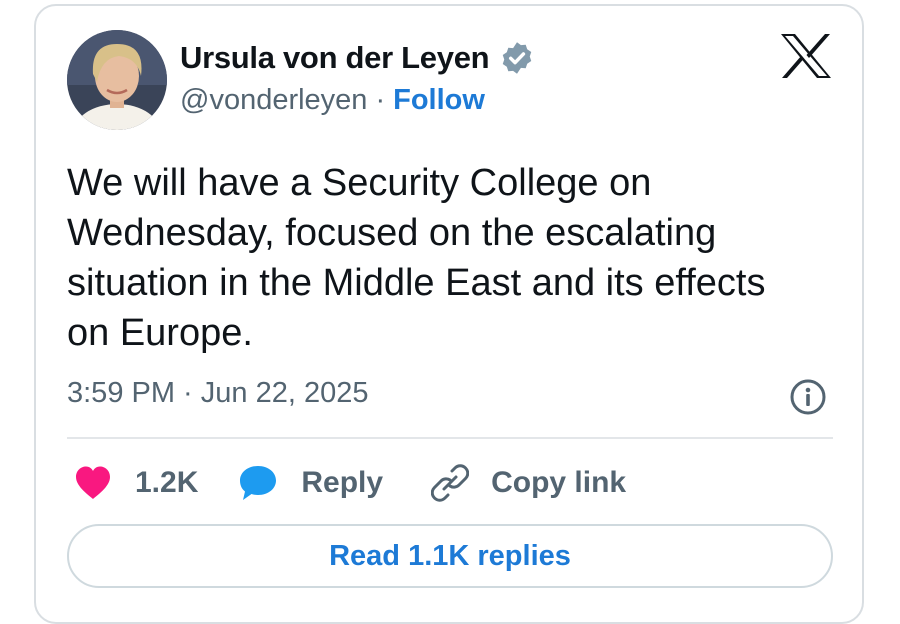 The width and height of the screenshot is (900, 624). I want to click on divider, so click(450, 438).